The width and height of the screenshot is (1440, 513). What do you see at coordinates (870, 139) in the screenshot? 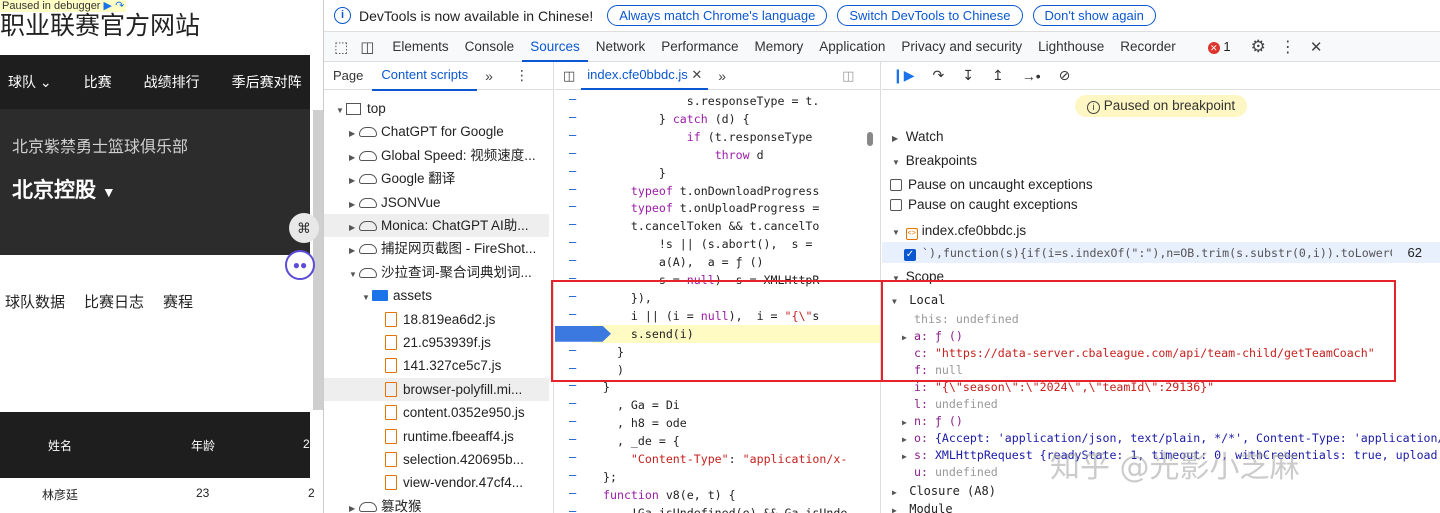
I see `editor-scrollbar-thumb` at bounding box center [870, 139].